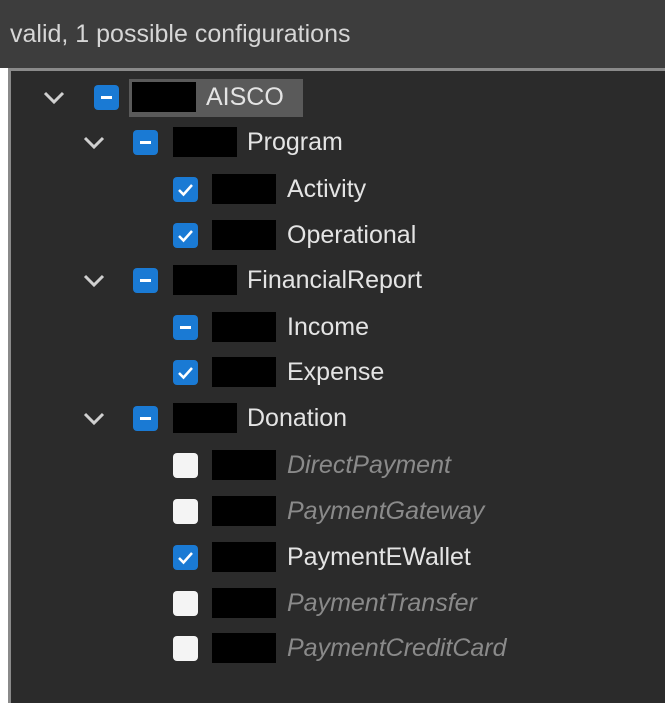 This screenshot has height=703, width=665. I want to click on tree-node-directpayment: DirectPayment, so click(331, 465).